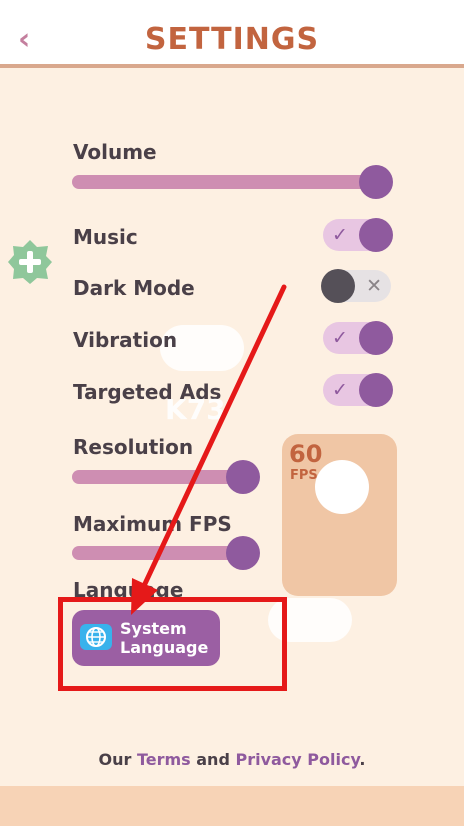  Describe the element at coordinates (297, 759) in the screenshot. I see `privacy-policy-link: Privacy Policy` at that location.